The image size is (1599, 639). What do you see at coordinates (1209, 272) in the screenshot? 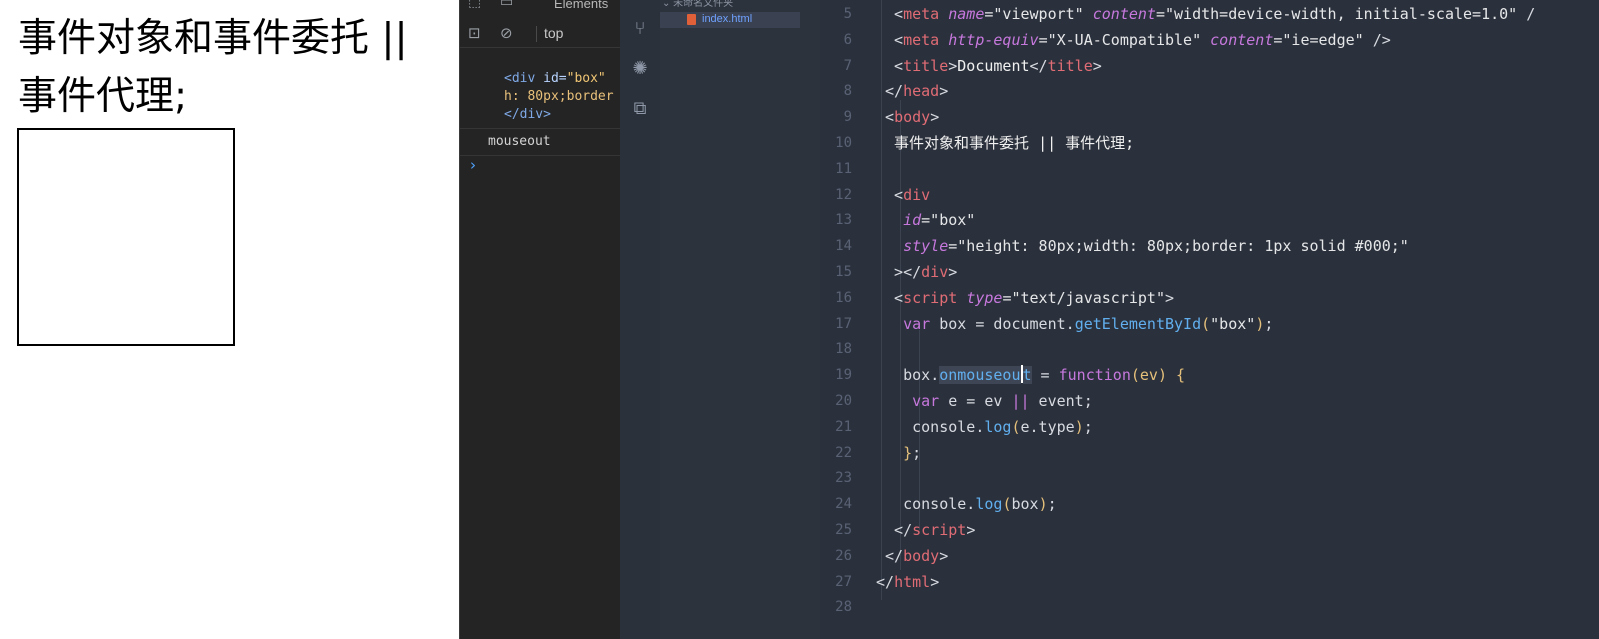
I see `code-line: 15 ></div>` at bounding box center [1209, 272].